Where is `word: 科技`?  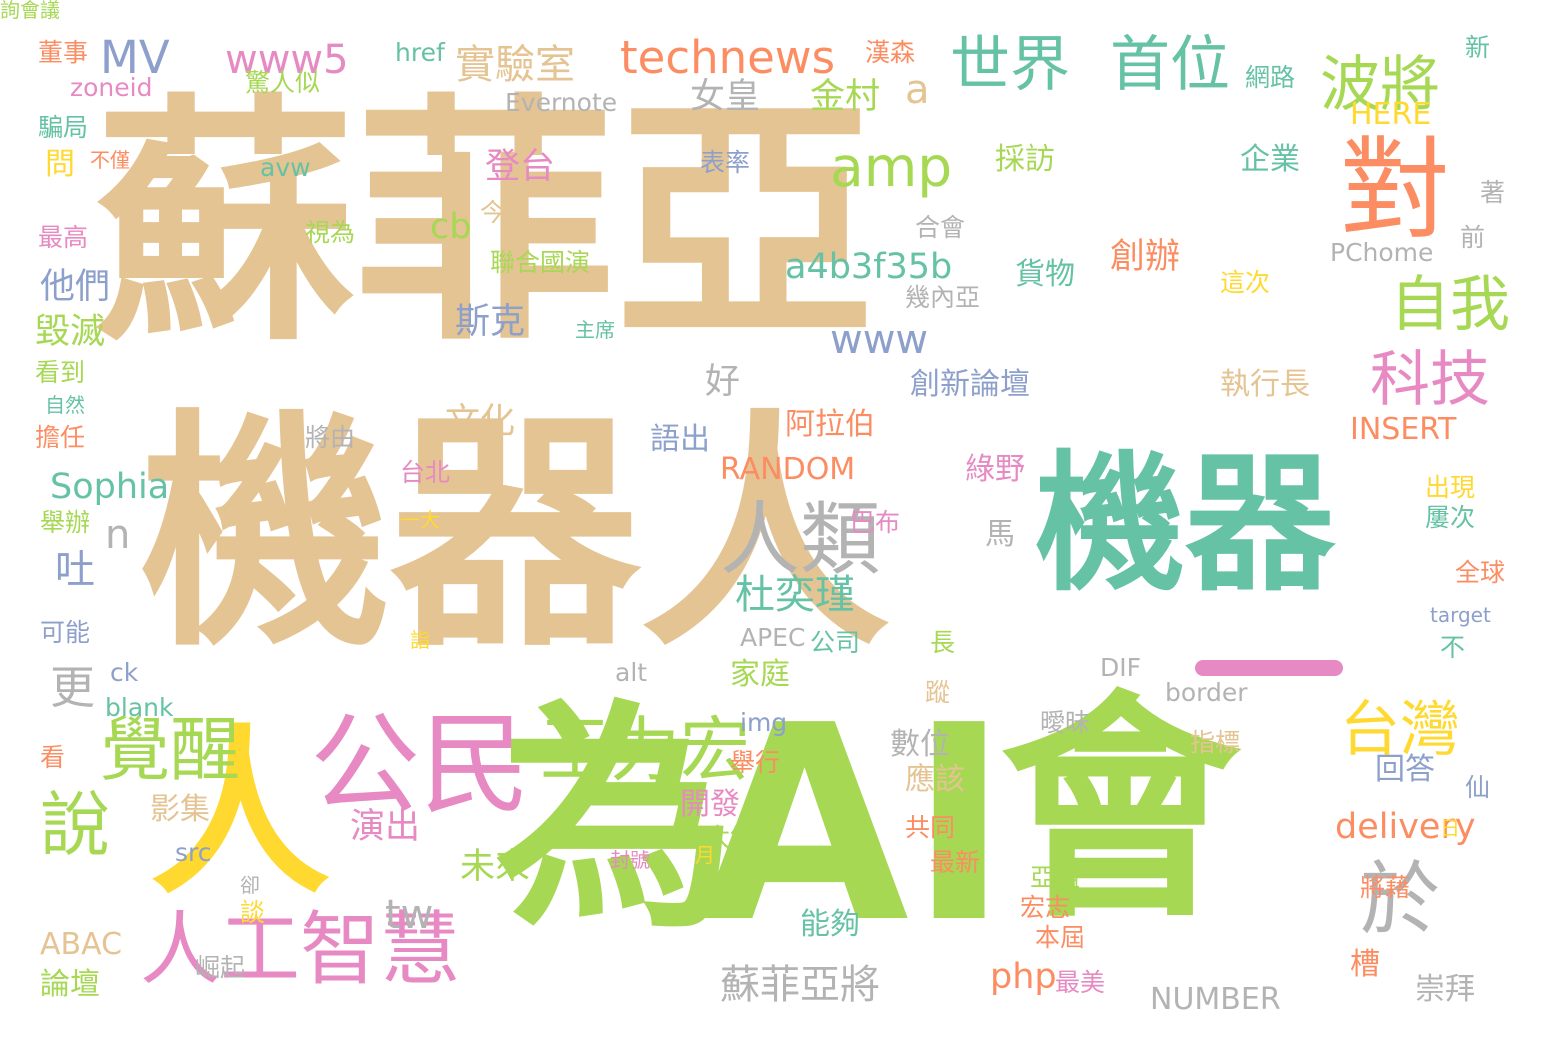 word: 科技 is located at coordinates (1430, 380).